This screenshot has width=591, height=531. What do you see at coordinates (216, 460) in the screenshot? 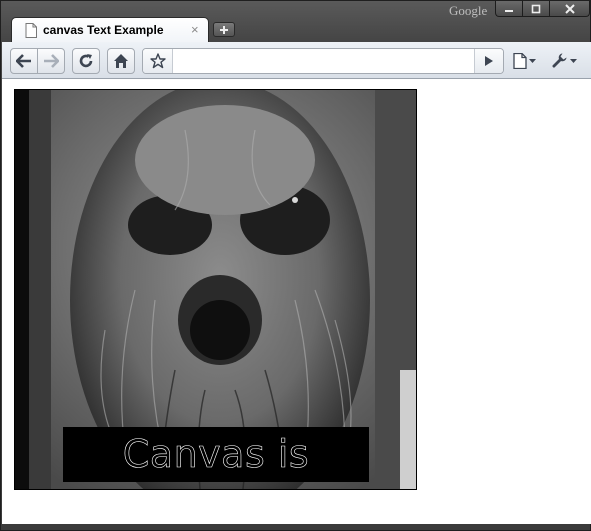
I see `canvas-caption: Canvas is great!` at bounding box center [216, 460].